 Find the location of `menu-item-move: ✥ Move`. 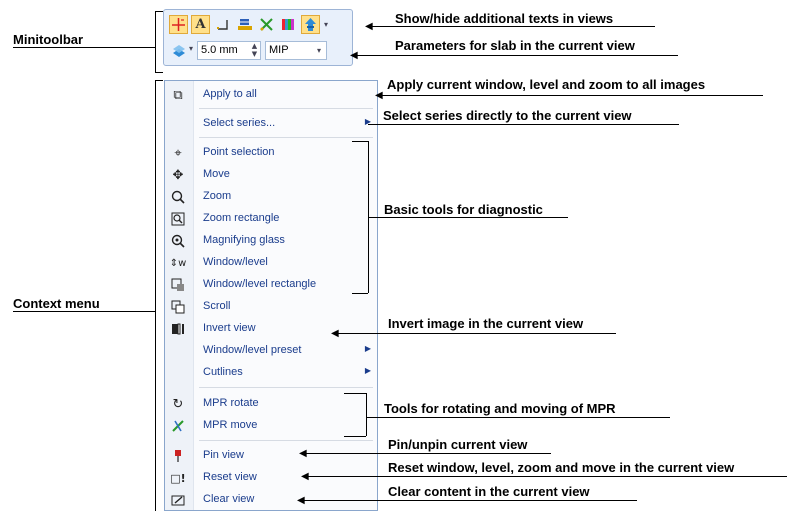

menu-item-move: ✥ Move is located at coordinates (271, 175).